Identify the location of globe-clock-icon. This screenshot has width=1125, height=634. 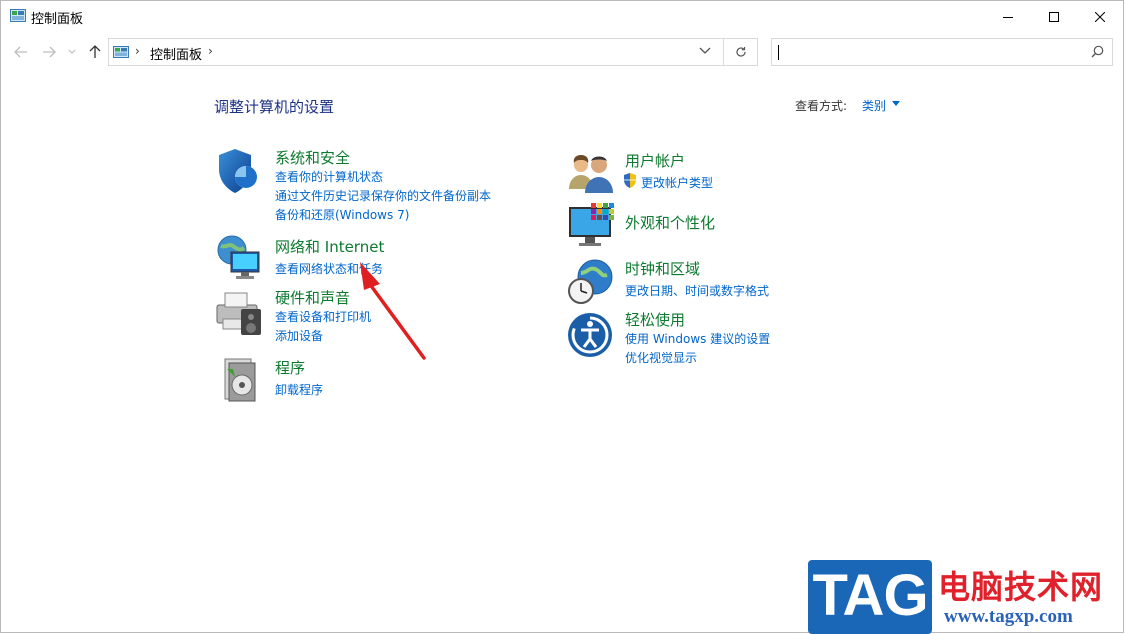
(591, 281).